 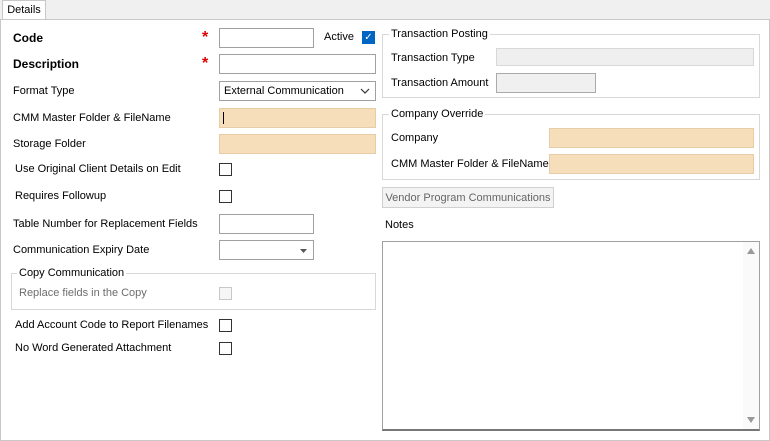 I want to click on replace-fields-label: Replace fields in the Copy, so click(x=83, y=293).